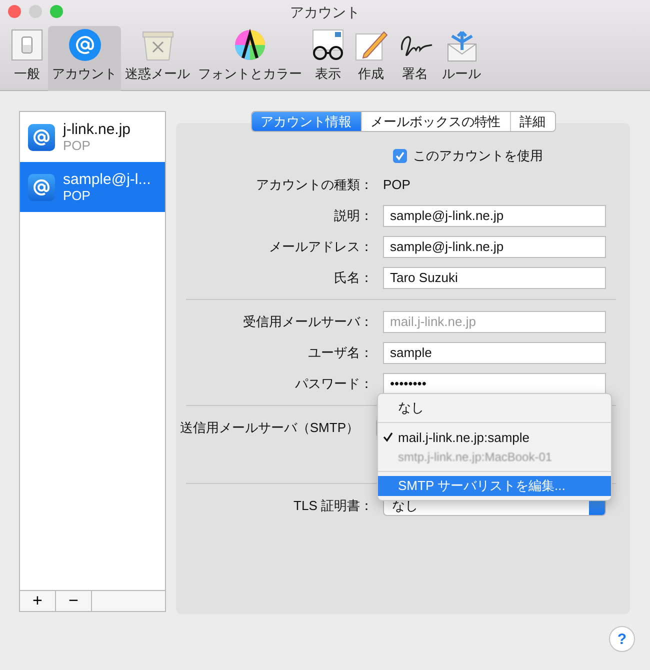  Describe the element at coordinates (314, 185) in the screenshot. I see `field-label: アカウントの種類：` at that location.